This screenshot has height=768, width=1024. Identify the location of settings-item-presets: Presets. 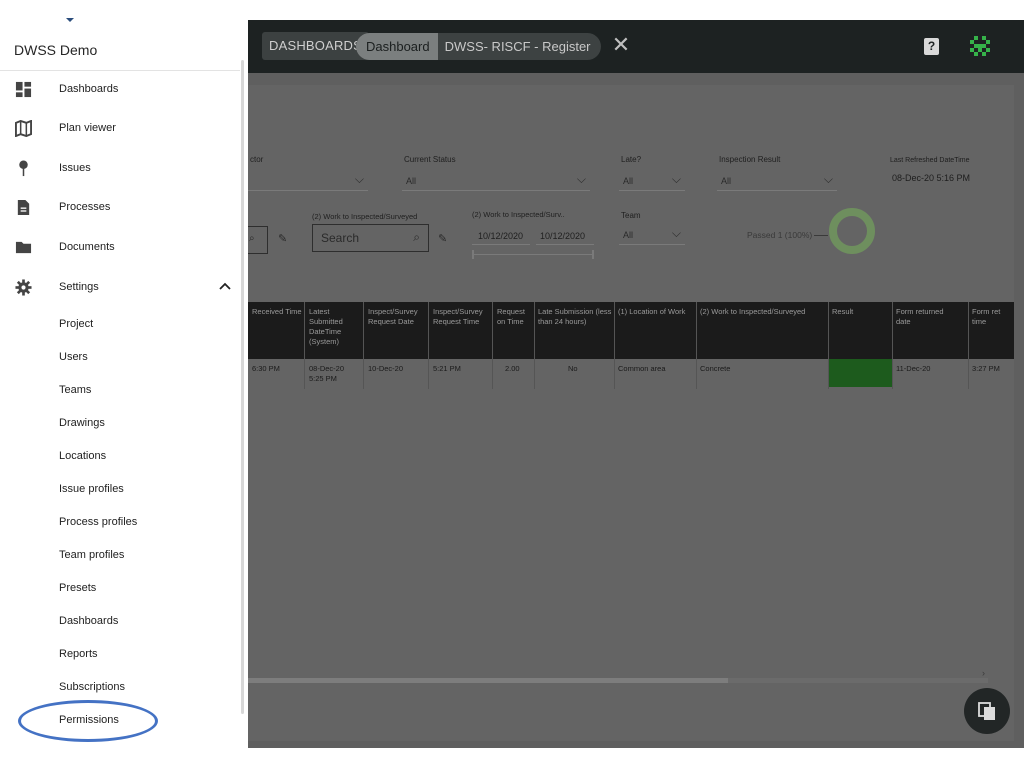
(77, 588).